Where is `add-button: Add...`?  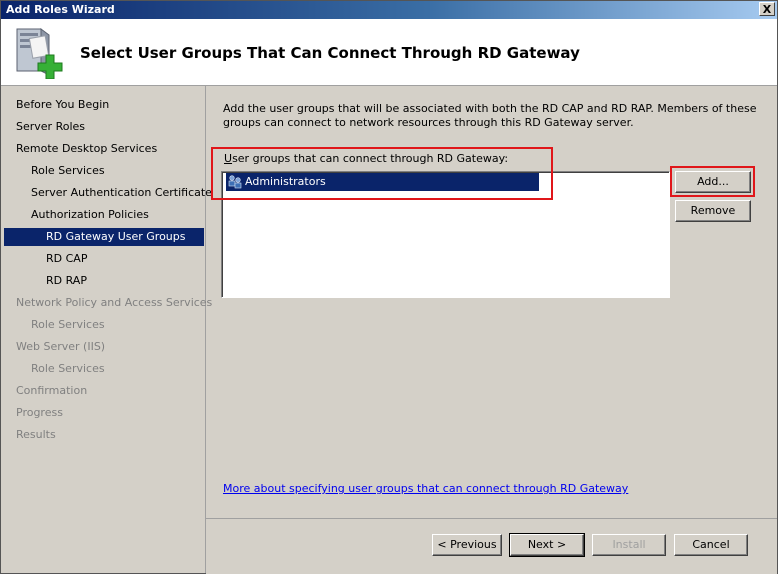
add-button: Add... is located at coordinates (713, 182).